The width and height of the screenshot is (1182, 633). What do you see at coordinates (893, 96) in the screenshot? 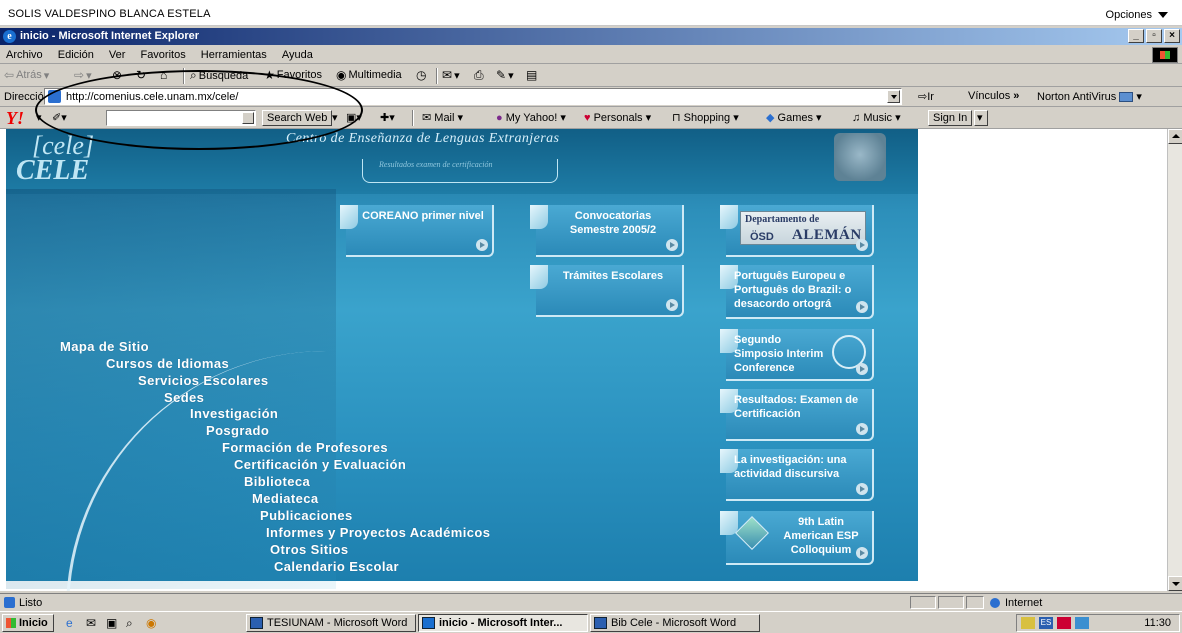
I see `address-dropdown-button` at bounding box center [893, 96].